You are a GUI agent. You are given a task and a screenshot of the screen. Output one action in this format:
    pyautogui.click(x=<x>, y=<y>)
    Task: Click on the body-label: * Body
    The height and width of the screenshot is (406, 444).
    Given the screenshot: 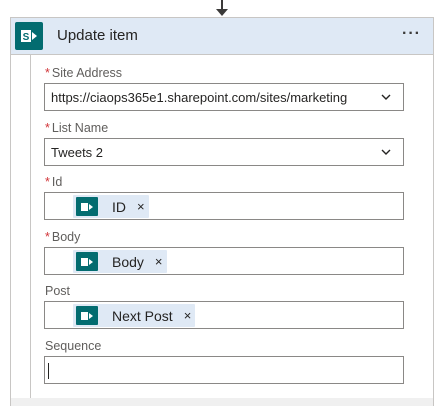 What is the action you would take?
    pyautogui.click(x=63, y=237)
    